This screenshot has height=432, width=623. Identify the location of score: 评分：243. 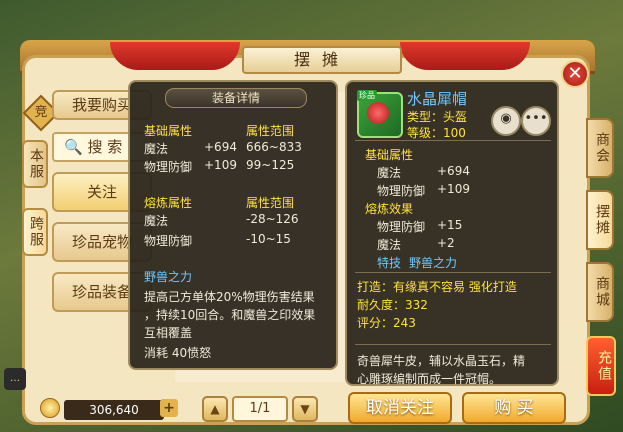
(386, 323).